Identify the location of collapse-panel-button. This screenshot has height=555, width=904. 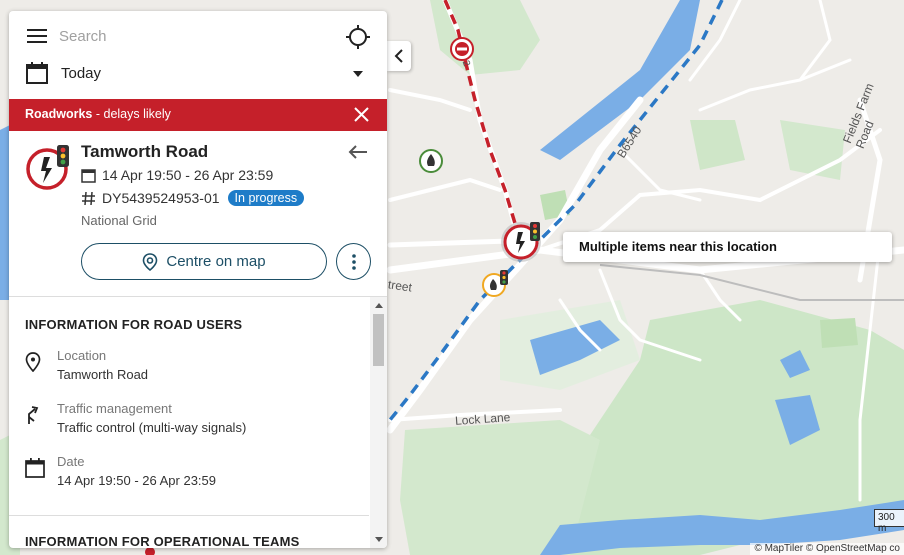
(399, 56).